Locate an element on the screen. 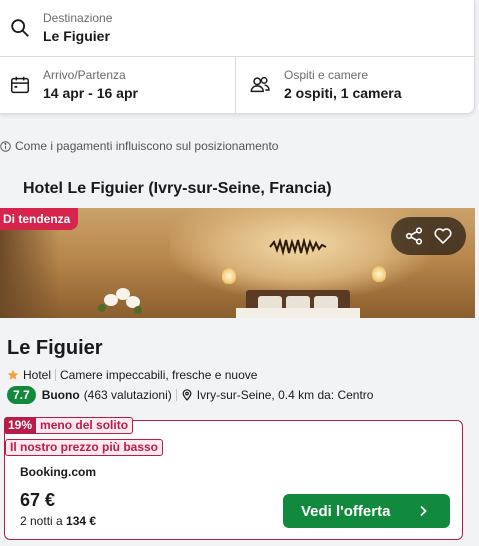  search-icon is located at coordinates (20, 28).